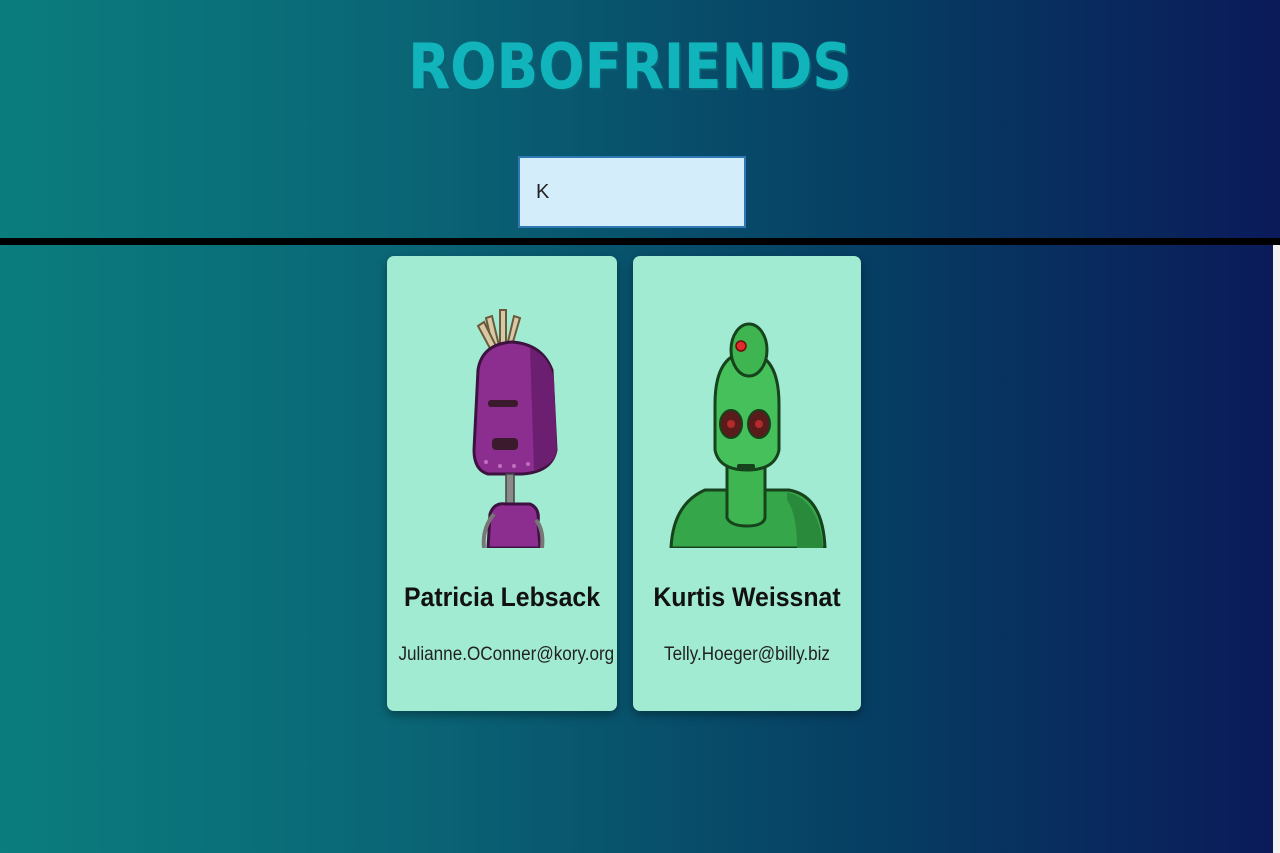 This screenshot has width=1280, height=853. I want to click on robot-card: Kurtis Weissnat Telly.Hoeger@billy.biz, so click(747, 483).